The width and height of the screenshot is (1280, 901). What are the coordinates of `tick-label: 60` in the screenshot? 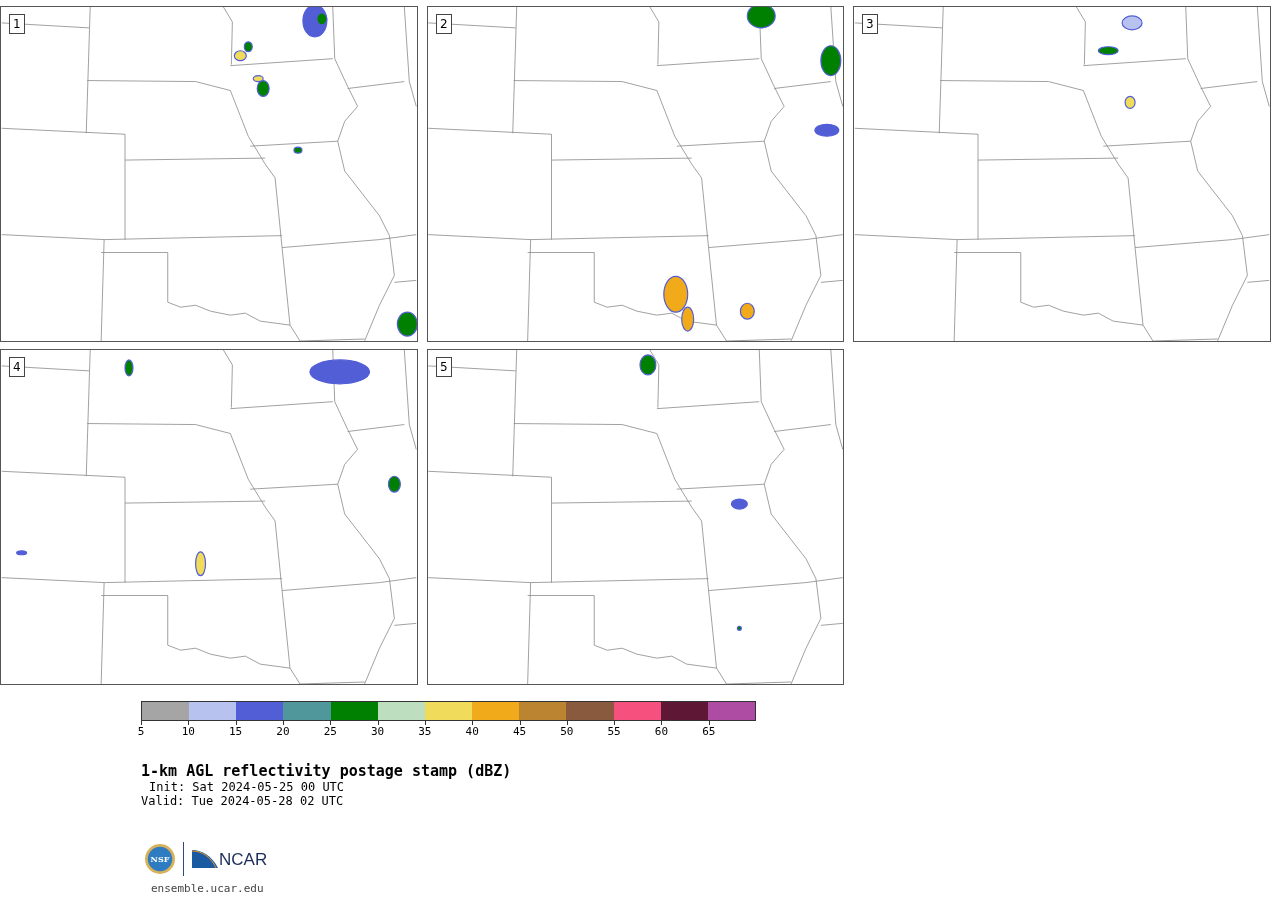 It's located at (661, 732).